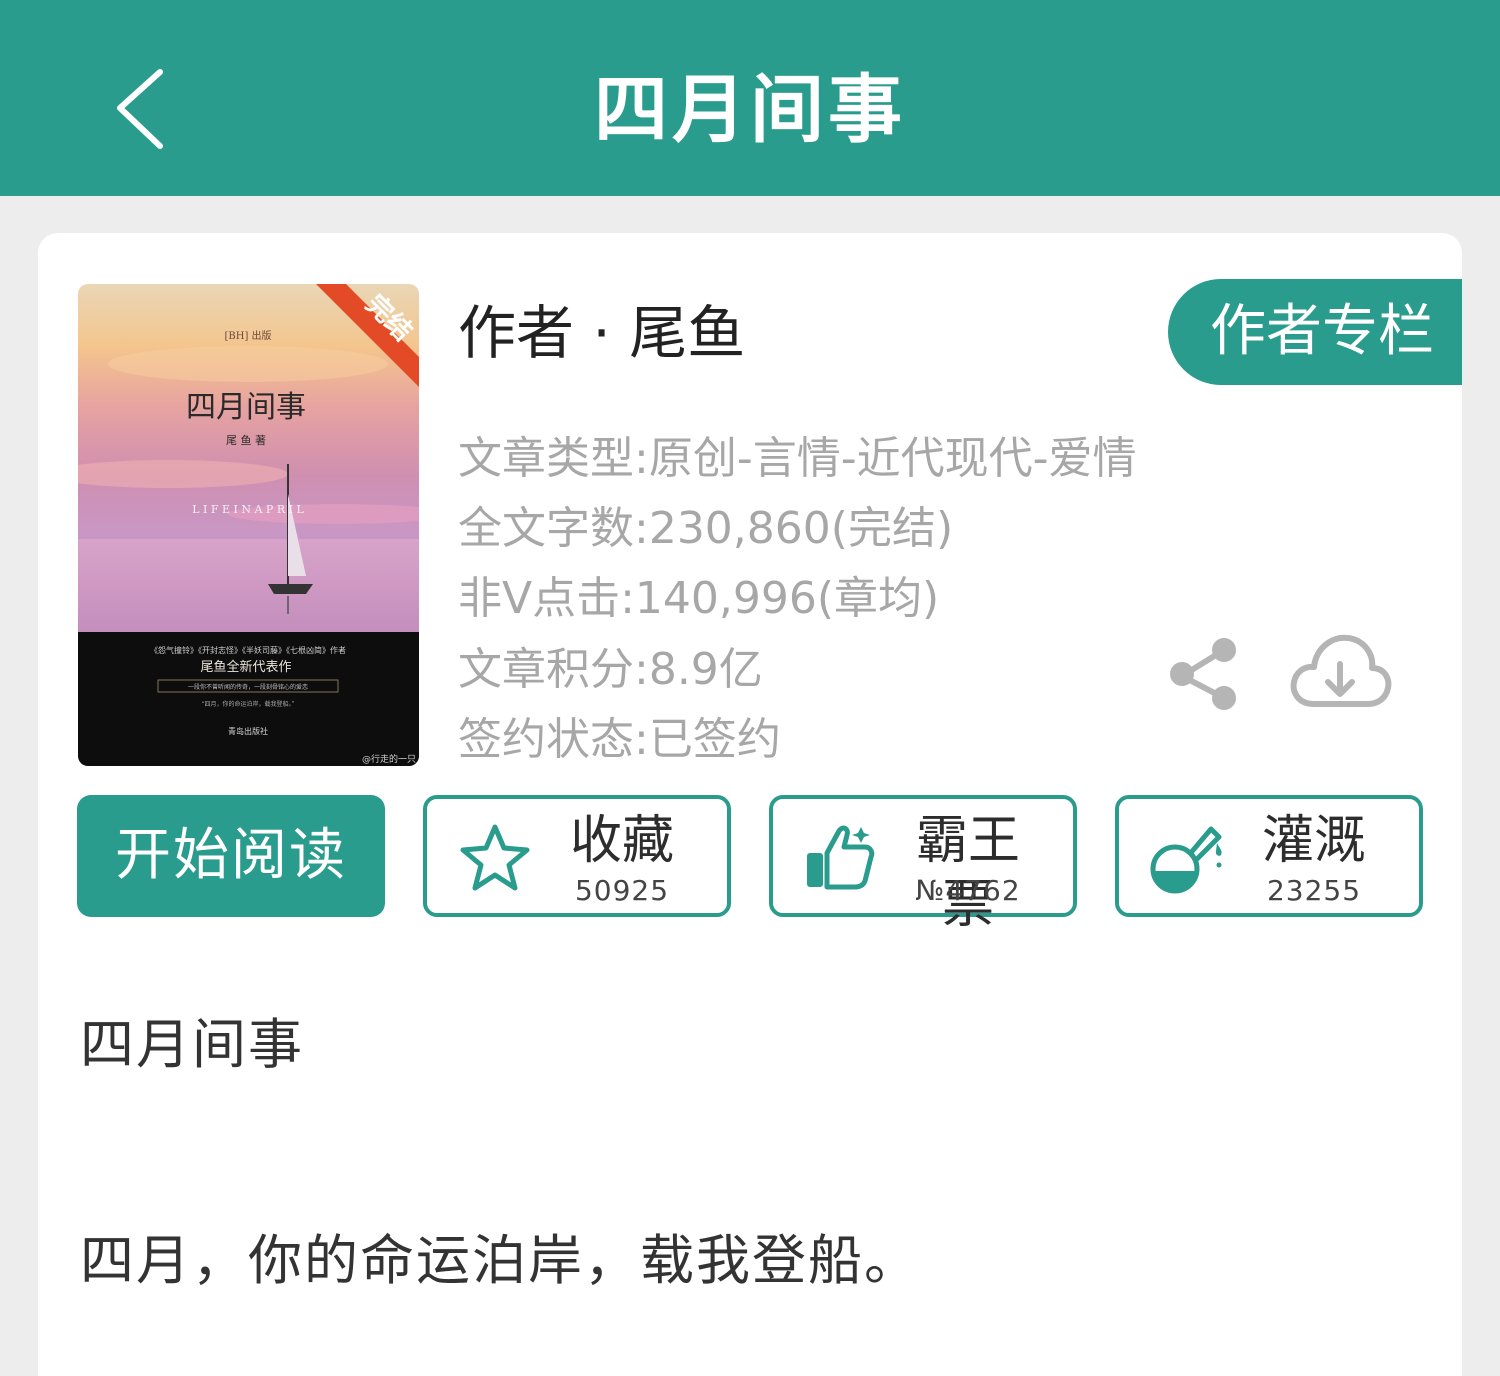 This screenshot has height=1376, width=1500. I want to click on water-button: 灌溉 23255, so click(1269, 856).